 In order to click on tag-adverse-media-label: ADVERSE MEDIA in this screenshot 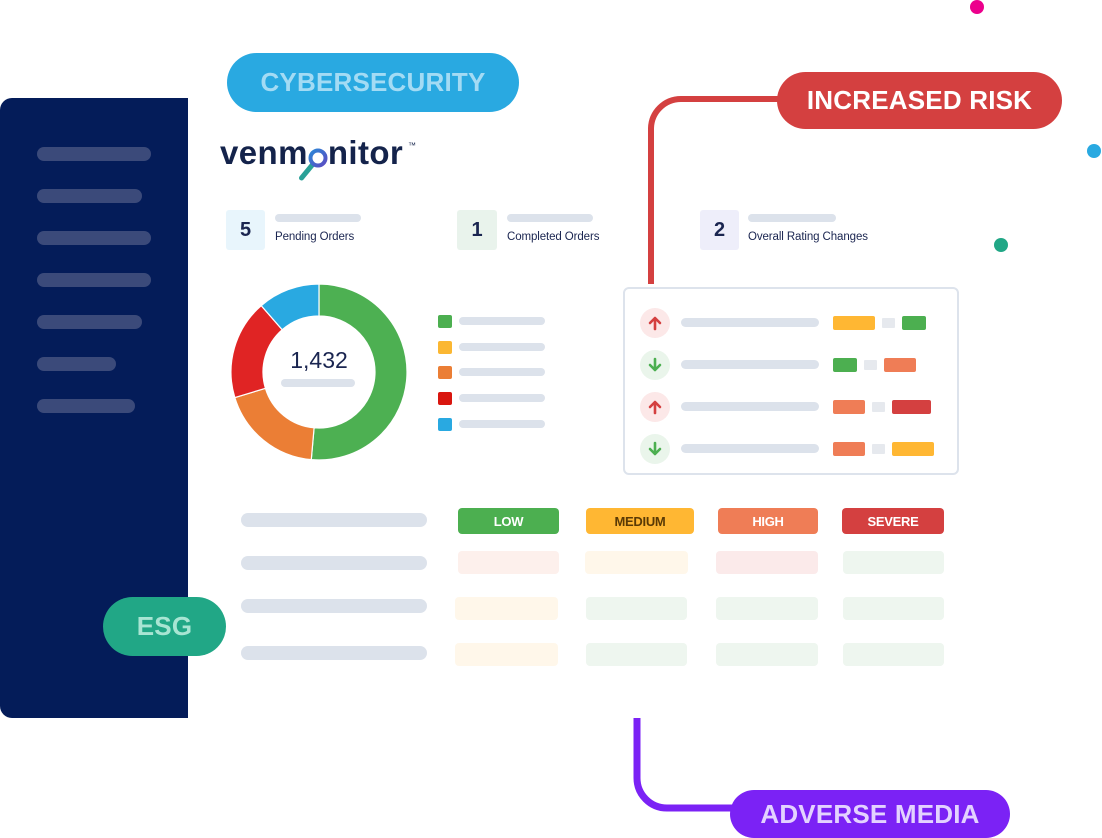, I will do `click(870, 813)`.